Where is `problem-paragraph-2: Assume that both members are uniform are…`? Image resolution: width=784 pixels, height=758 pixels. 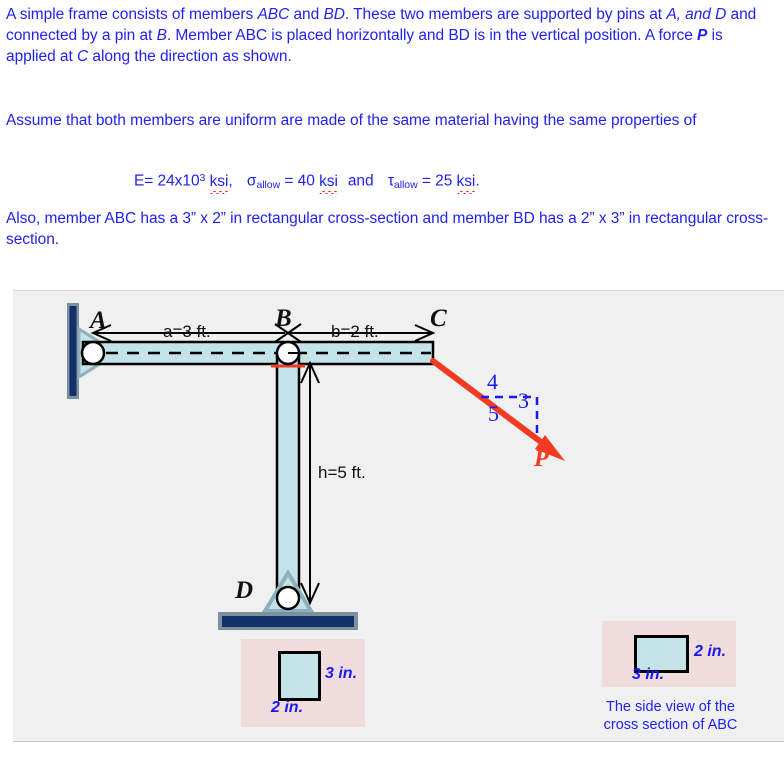
problem-paragraph-2: Assume that both members are uniform are… is located at coordinates (351, 120).